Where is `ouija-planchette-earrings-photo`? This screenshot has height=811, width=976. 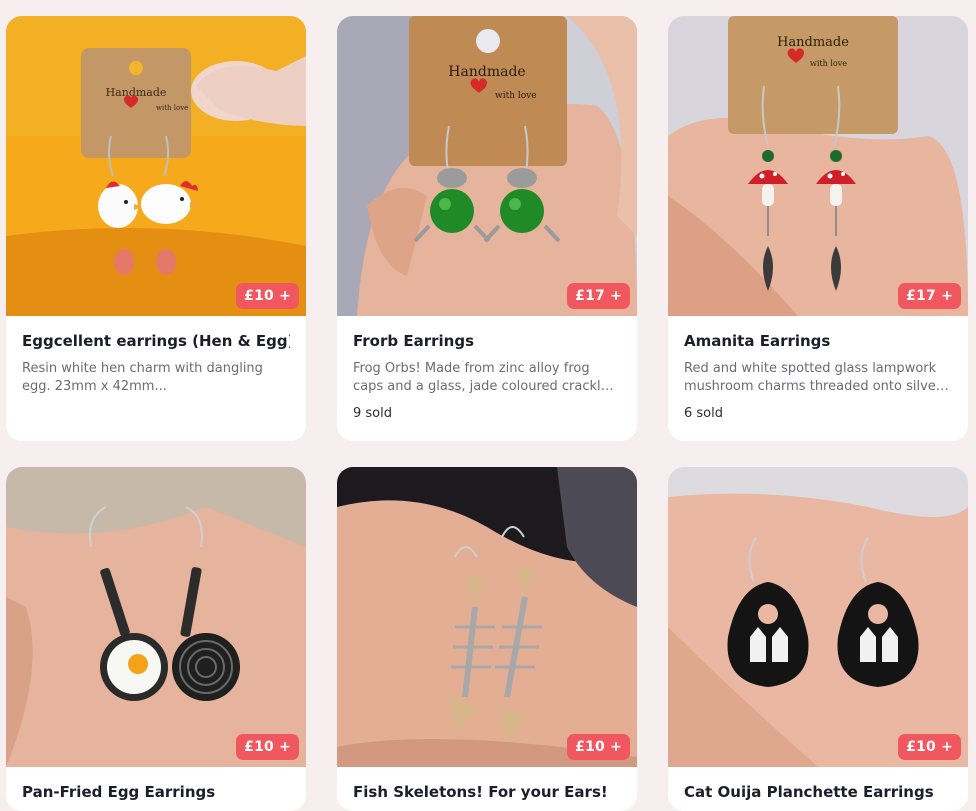 ouija-planchette-earrings-photo is located at coordinates (818, 617).